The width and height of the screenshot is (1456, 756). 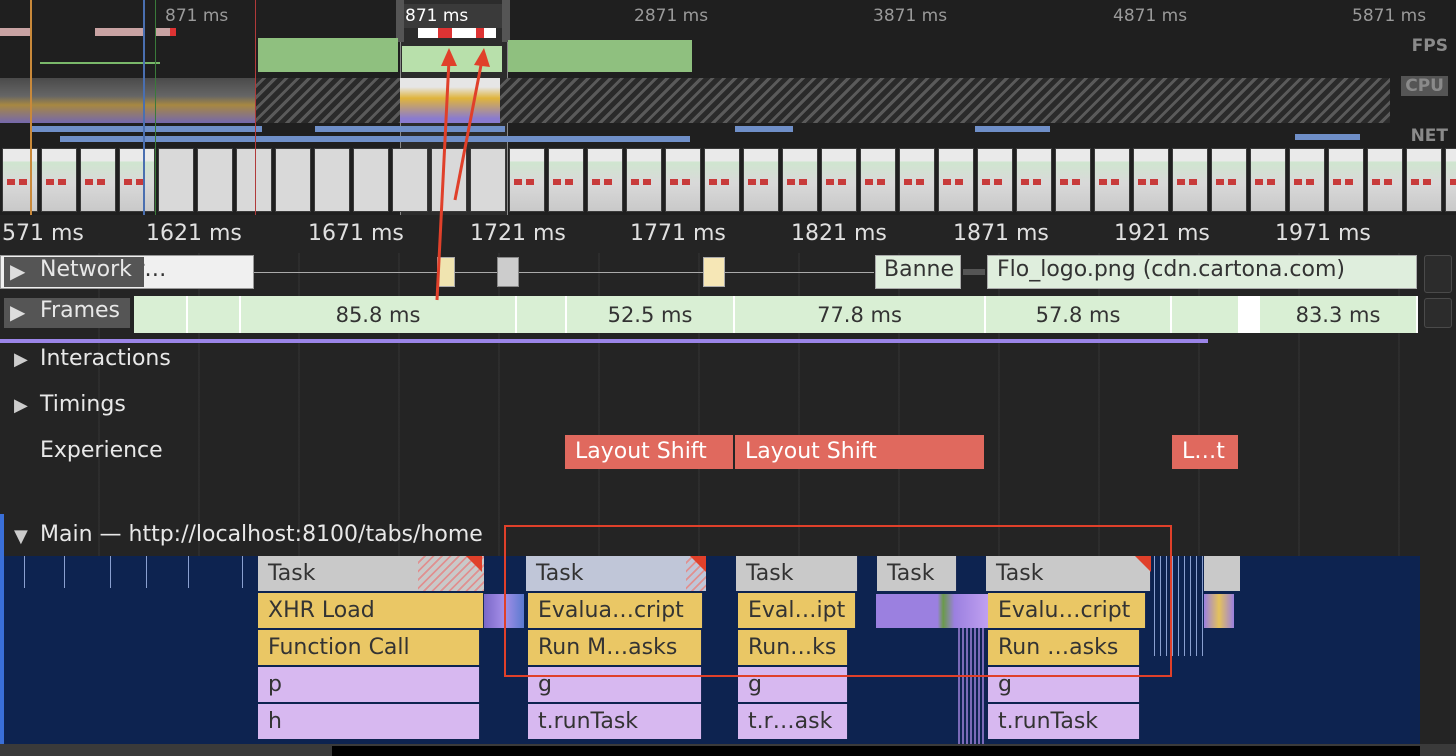 What do you see at coordinates (462, 174) in the screenshot?
I see `annotation-arrows` at bounding box center [462, 174].